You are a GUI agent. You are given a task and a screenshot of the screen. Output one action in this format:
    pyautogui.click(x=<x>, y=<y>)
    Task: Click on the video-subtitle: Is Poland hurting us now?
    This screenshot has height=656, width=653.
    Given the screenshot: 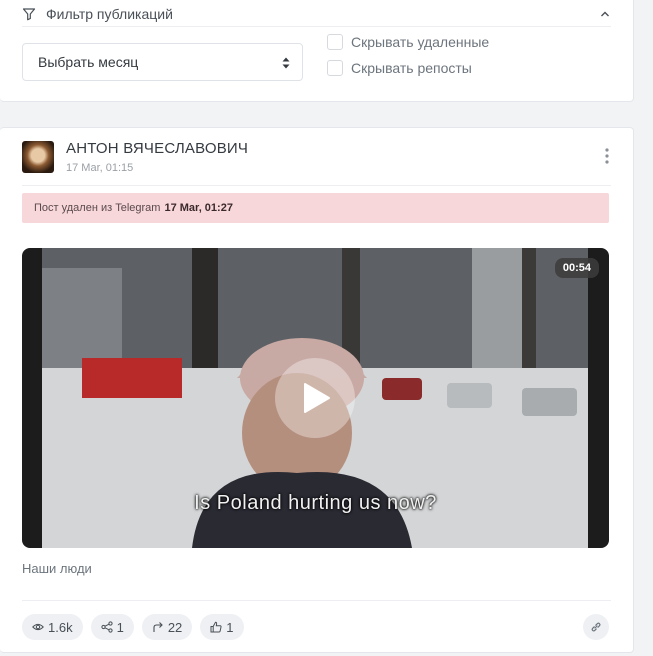 What is the action you would take?
    pyautogui.click(x=315, y=503)
    